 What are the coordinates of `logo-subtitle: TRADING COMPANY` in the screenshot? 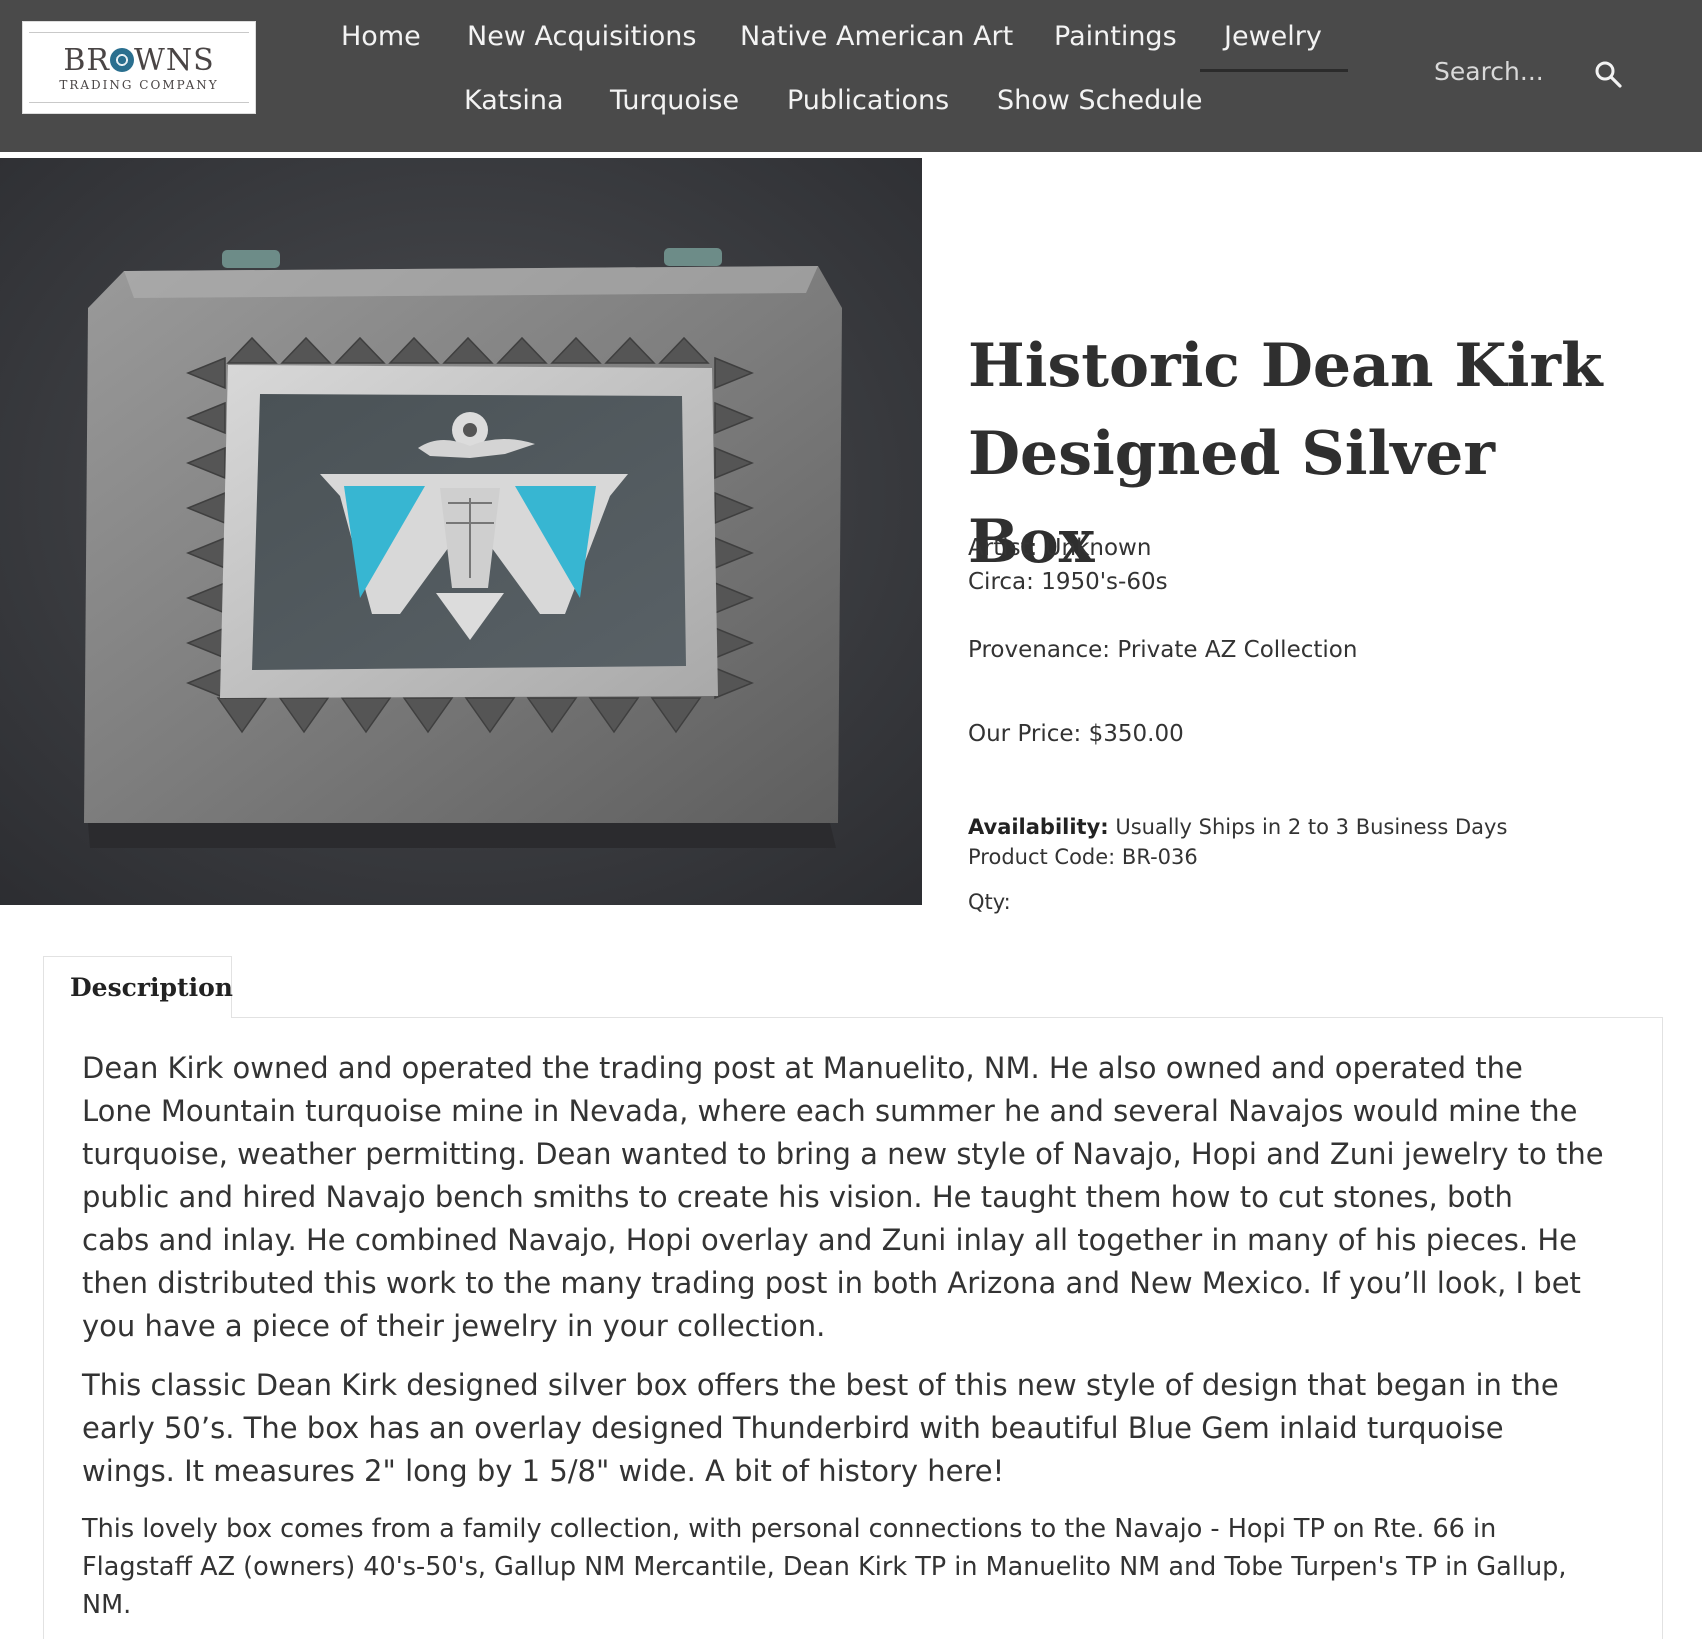 It's located at (139, 85).